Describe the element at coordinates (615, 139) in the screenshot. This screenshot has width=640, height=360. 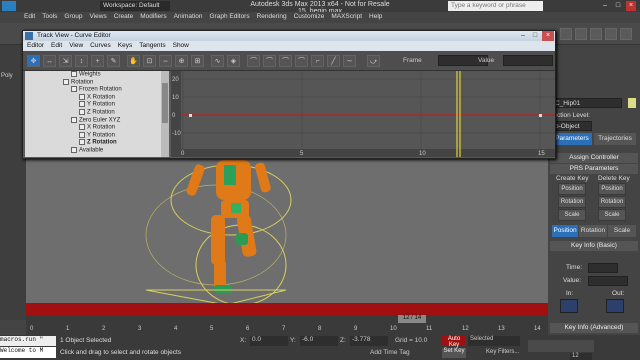
I see `tab-trajectories: Trajectories` at that location.